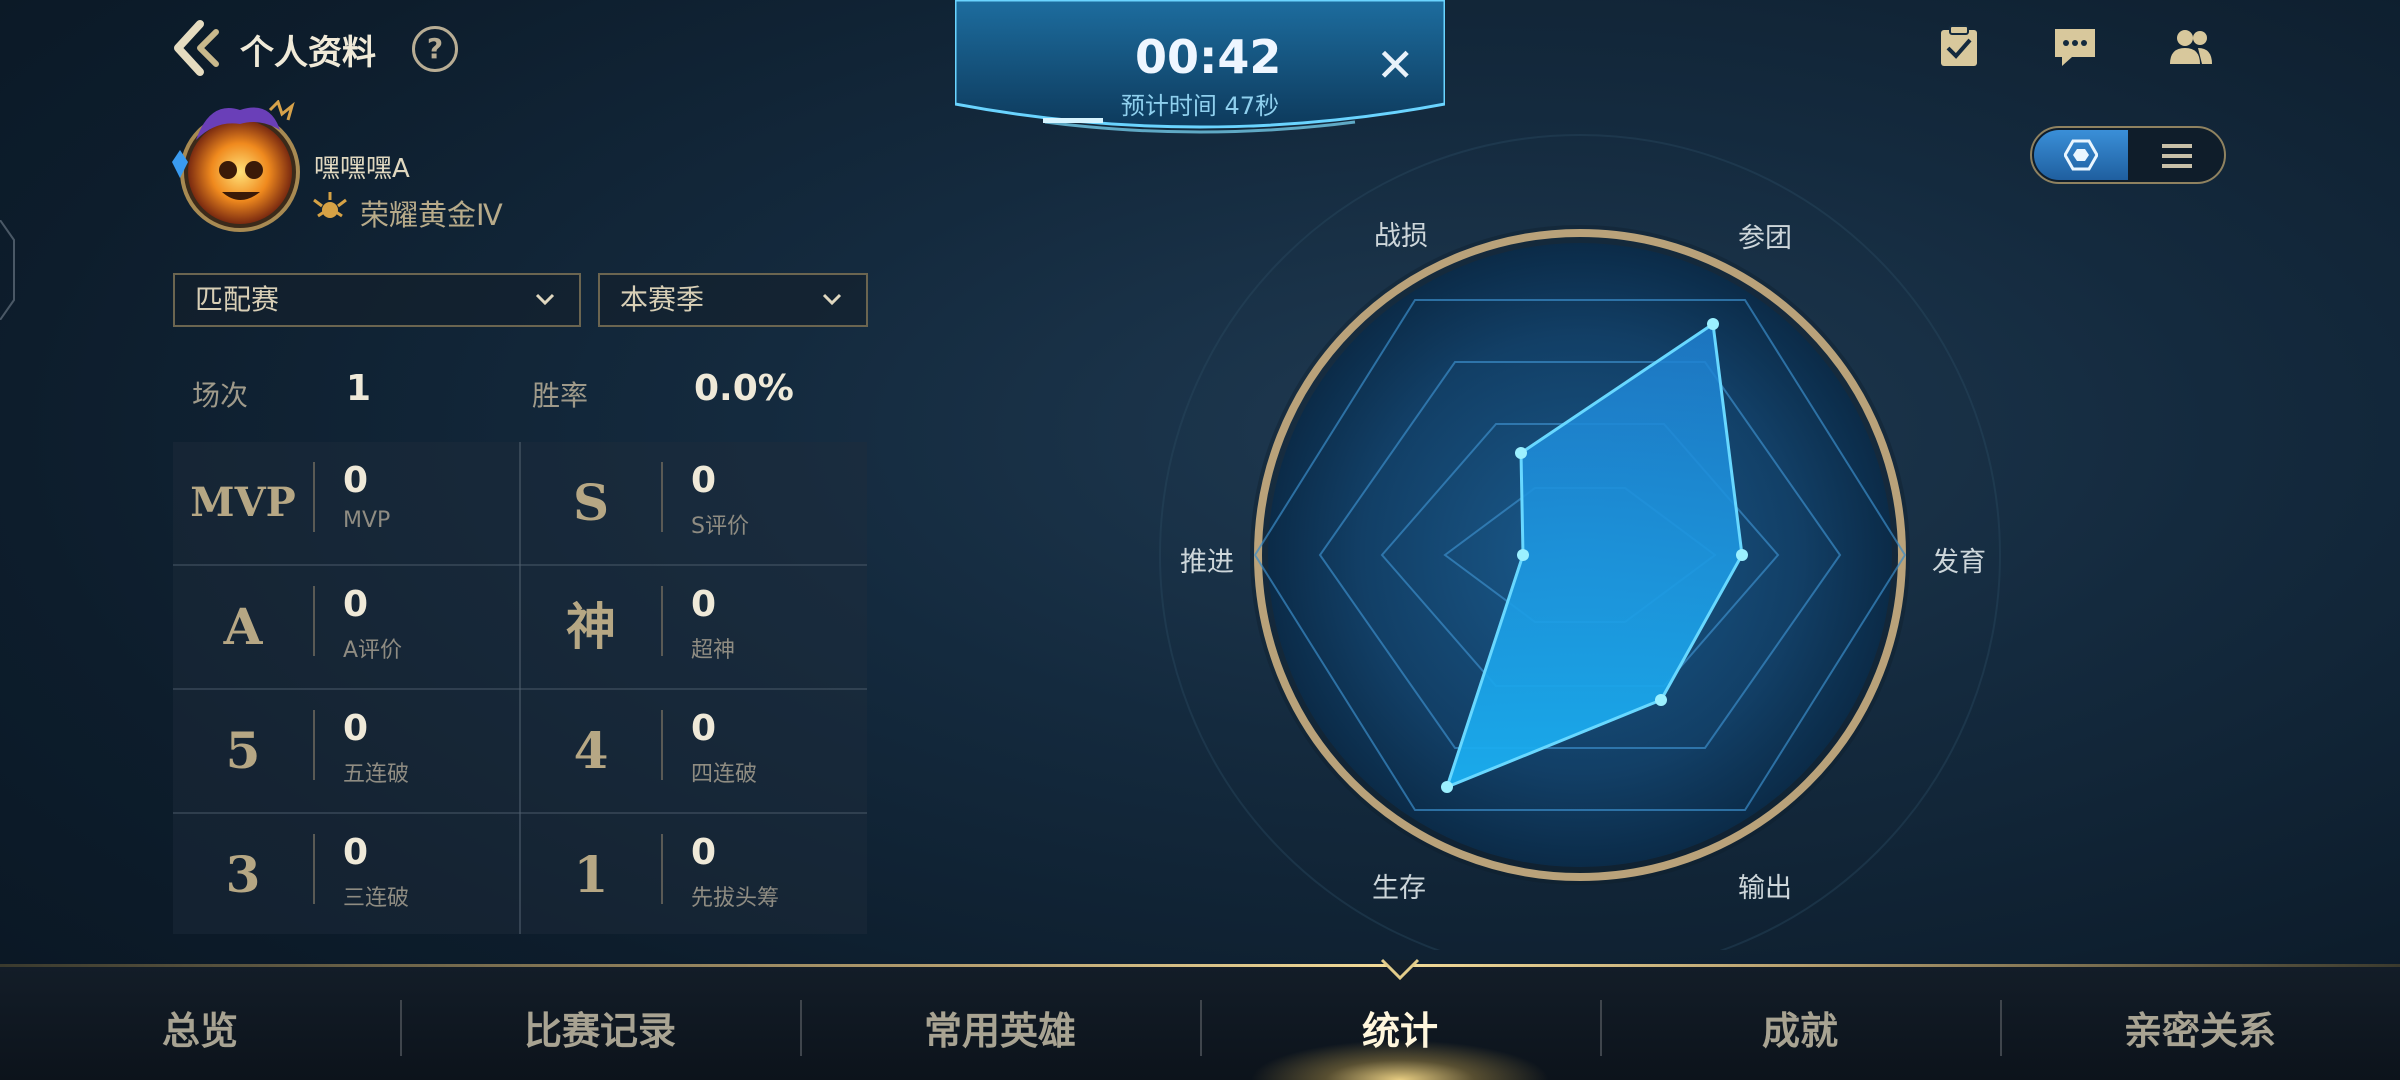 Image resolution: width=2400 pixels, height=1080 pixels. What do you see at coordinates (308, 53) in the screenshot?
I see `page-title: 个人资料` at bounding box center [308, 53].